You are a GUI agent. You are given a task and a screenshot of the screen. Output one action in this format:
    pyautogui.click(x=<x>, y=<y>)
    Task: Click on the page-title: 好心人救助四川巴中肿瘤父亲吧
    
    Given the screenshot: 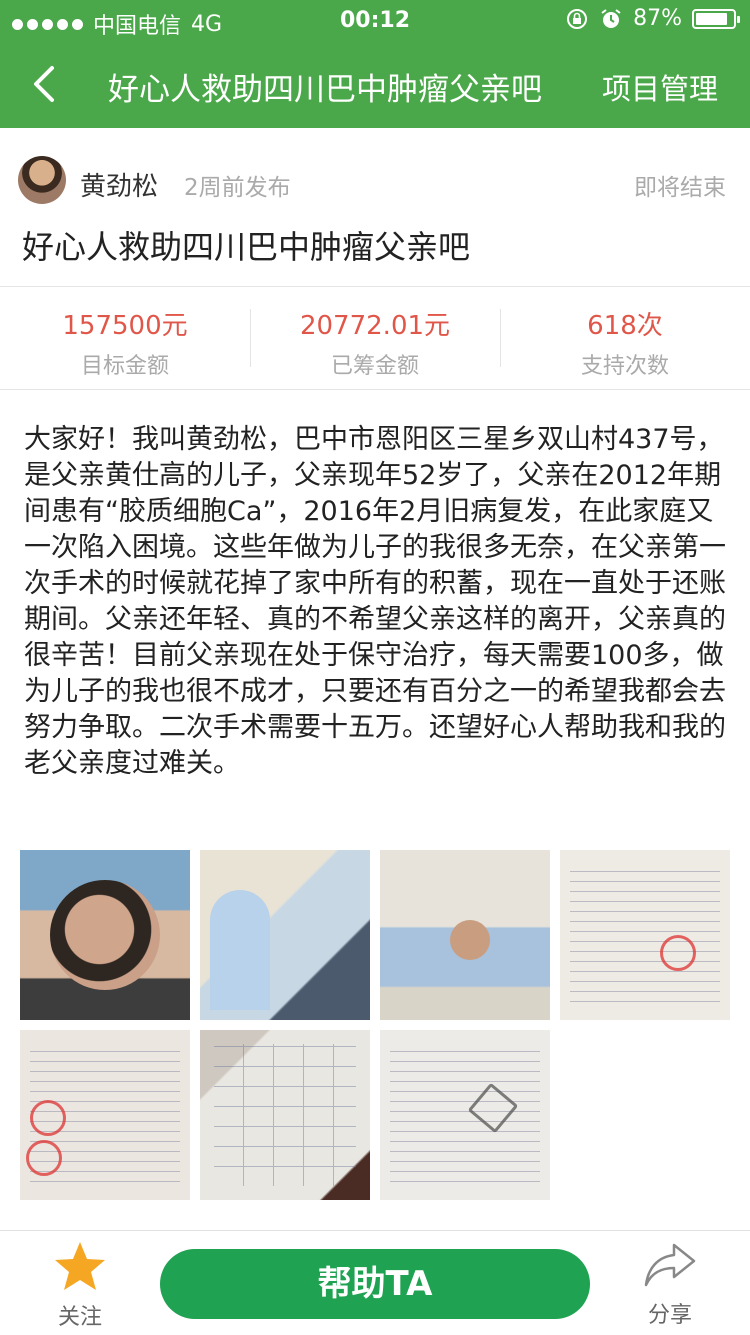 What is the action you would take?
    pyautogui.click(x=325, y=90)
    